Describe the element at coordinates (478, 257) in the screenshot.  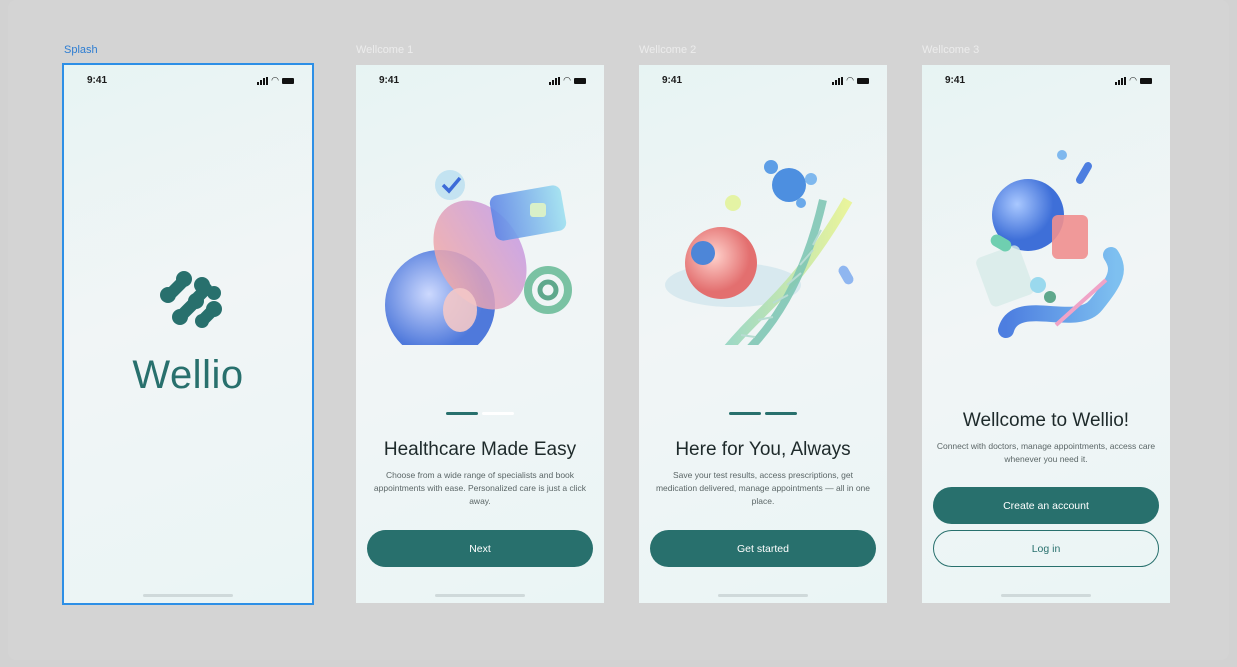
I see `healthcare-illustration` at that location.